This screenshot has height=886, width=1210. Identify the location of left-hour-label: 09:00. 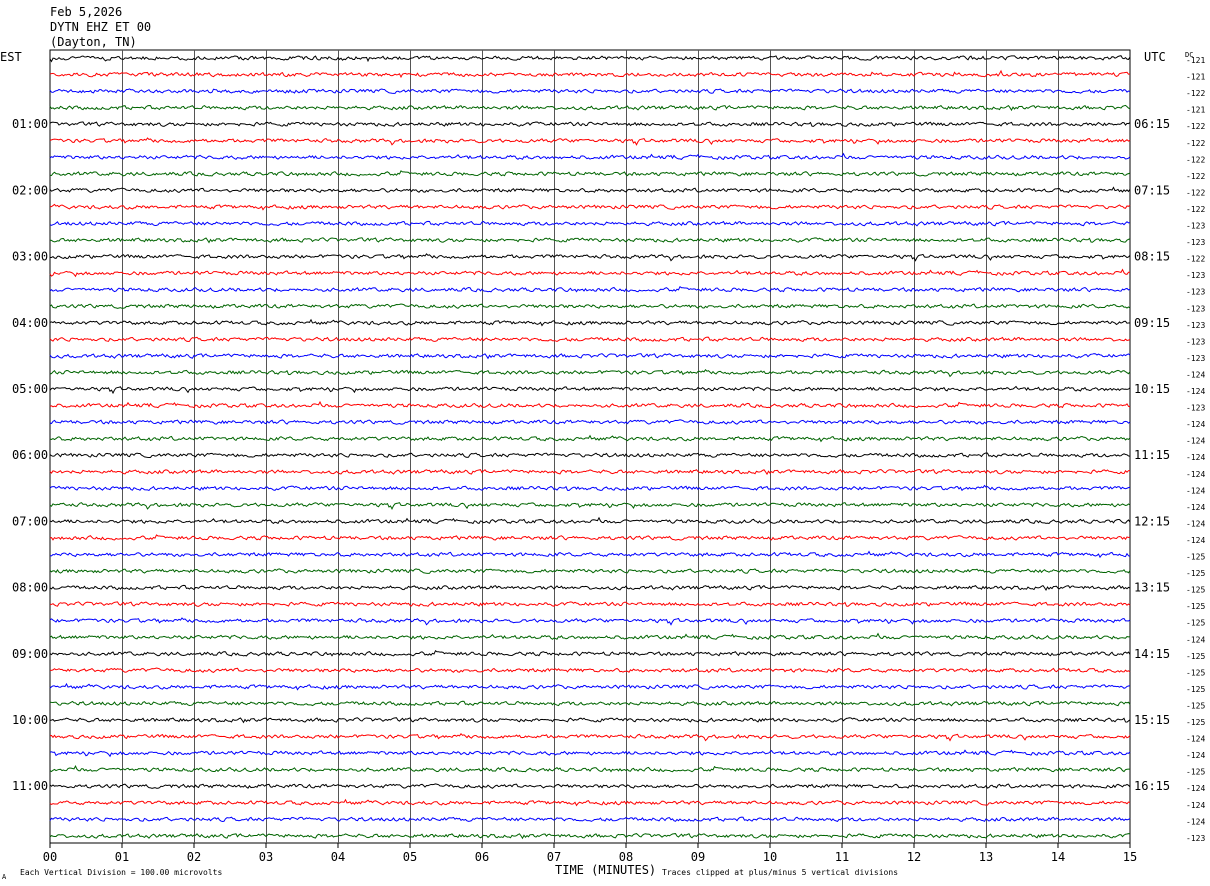
(30, 654).